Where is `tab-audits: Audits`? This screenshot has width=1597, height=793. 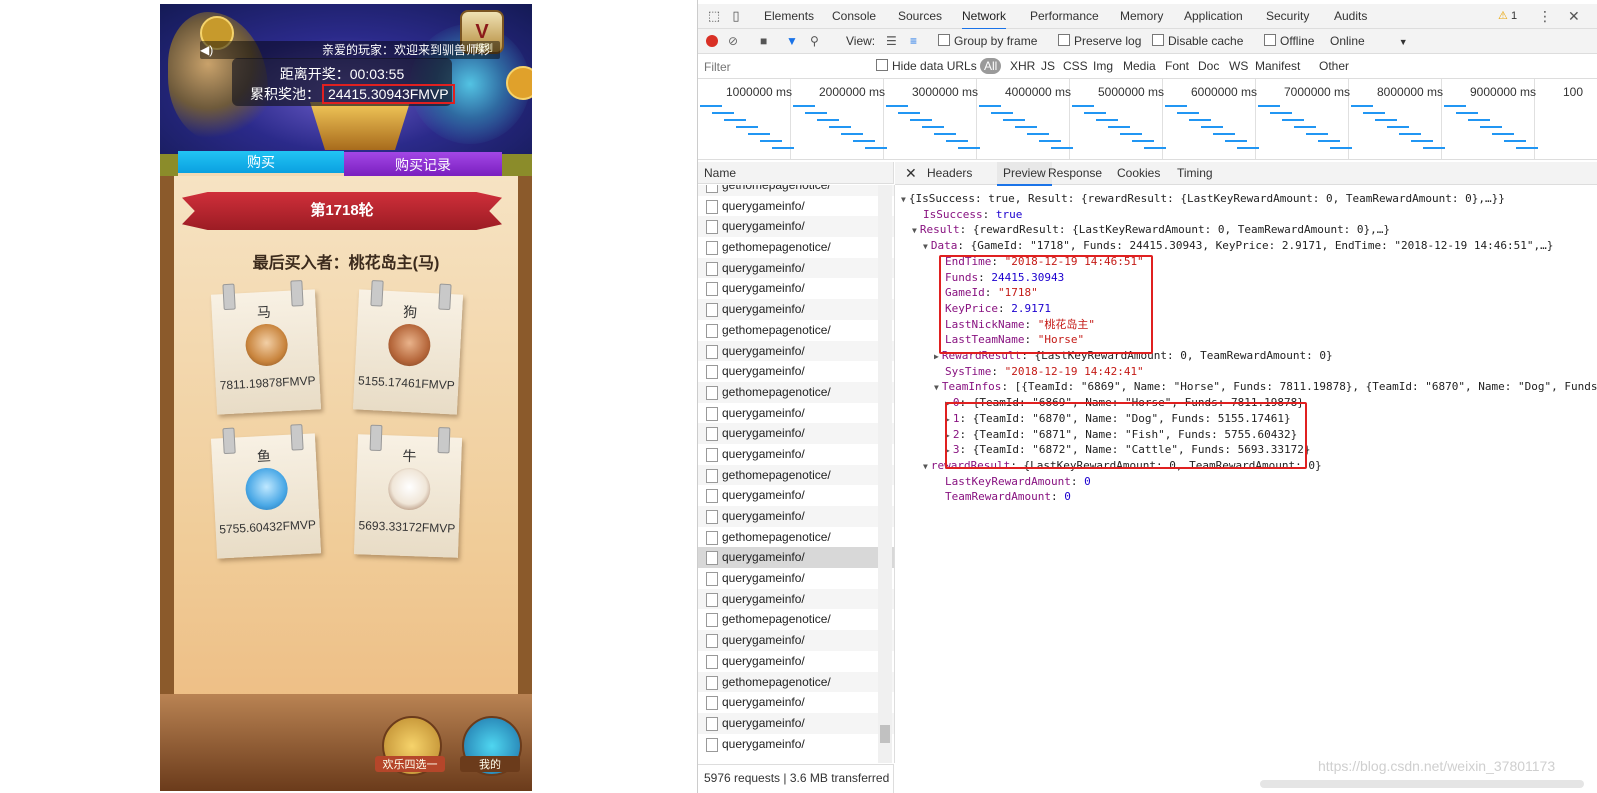 tab-audits: Audits is located at coordinates (1350, 16).